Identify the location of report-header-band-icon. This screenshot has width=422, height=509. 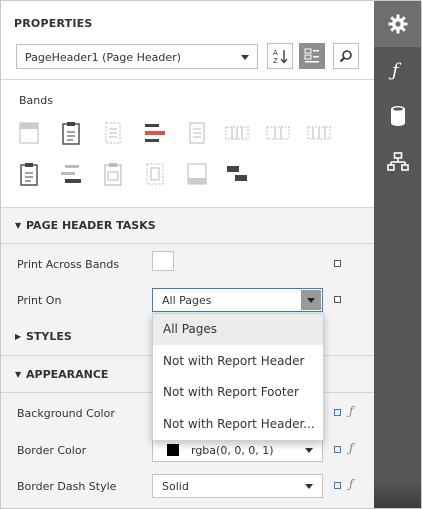
(29, 133).